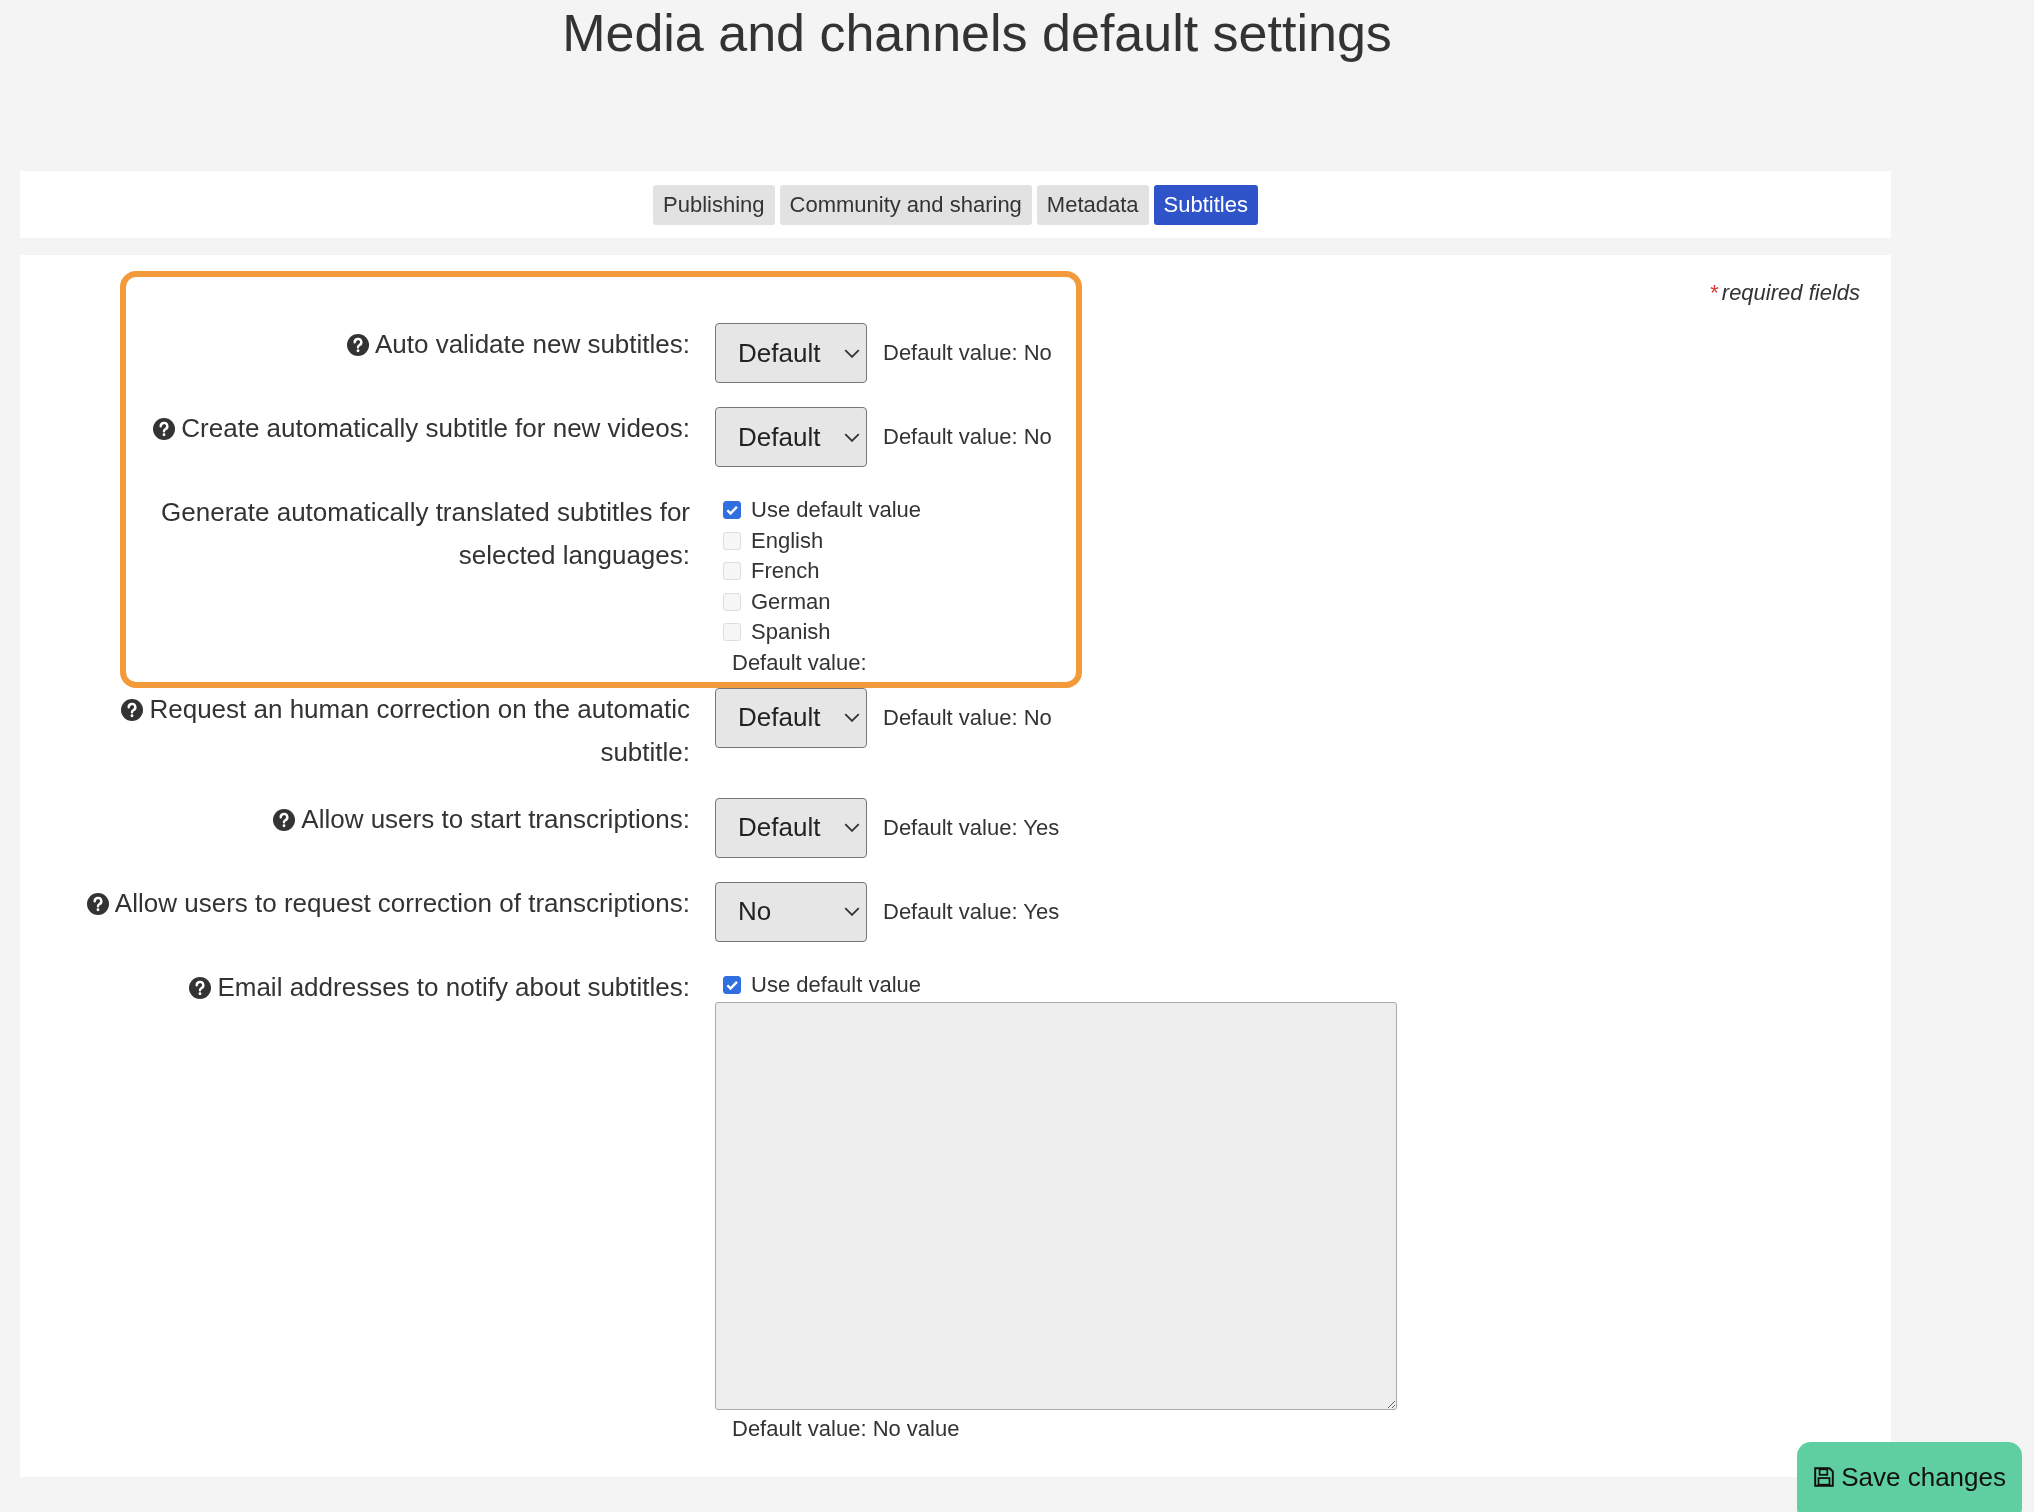  I want to click on tab: Metadata, so click(1092, 204).